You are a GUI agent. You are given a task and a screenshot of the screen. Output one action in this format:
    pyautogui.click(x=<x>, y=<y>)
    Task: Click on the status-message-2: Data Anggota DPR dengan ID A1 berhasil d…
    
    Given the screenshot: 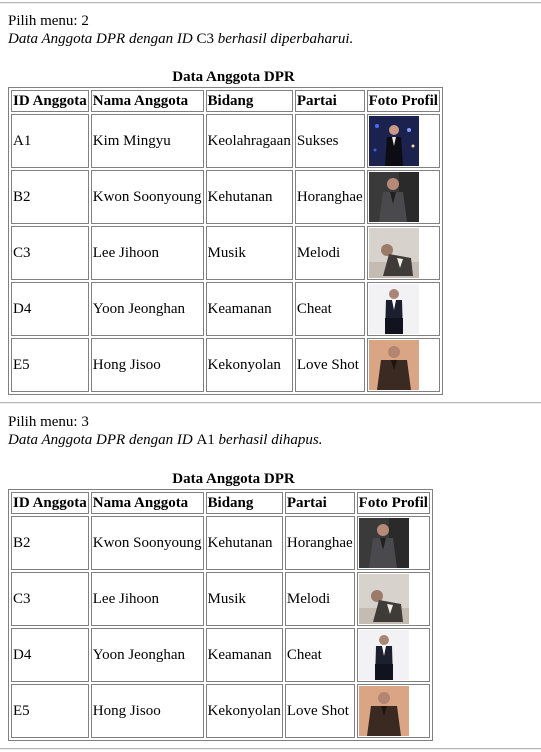 What is the action you would take?
    pyautogui.click(x=165, y=440)
    